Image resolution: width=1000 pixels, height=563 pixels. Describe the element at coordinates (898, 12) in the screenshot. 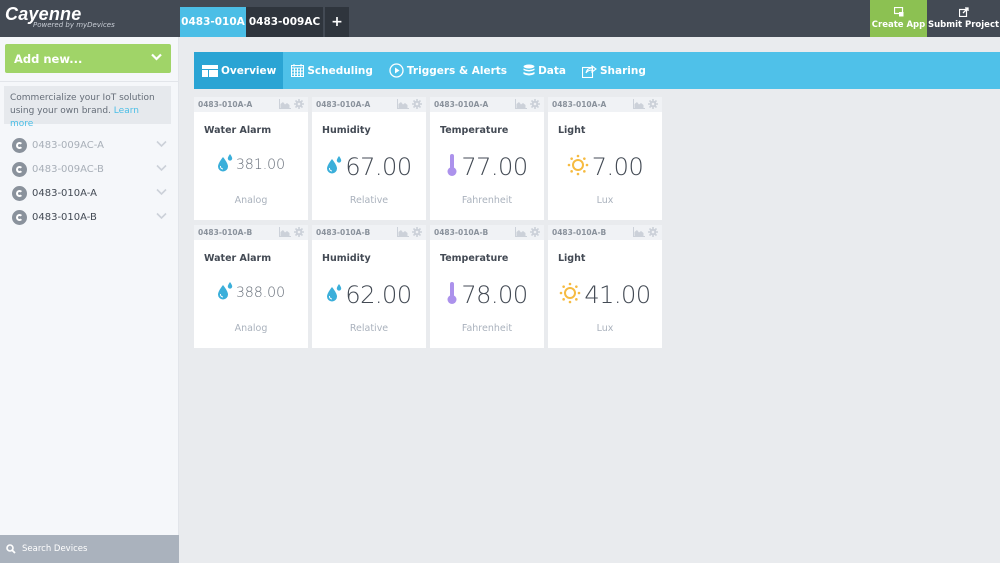

I see `create-app-icon` at that location.